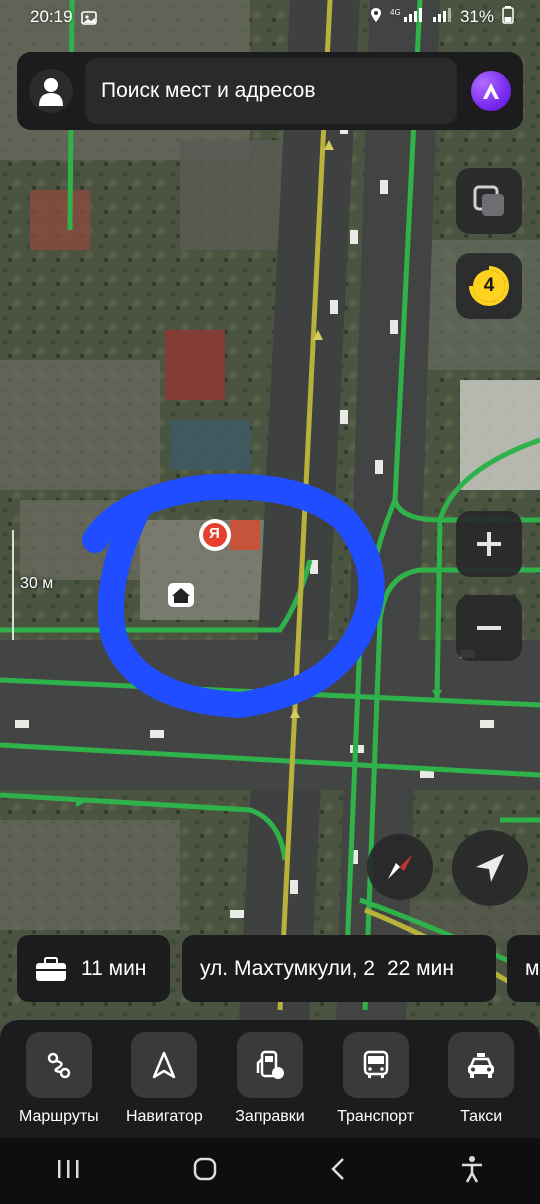  Describe the element at coordinates (523, 968) in the screenshot. I see `more-route-chip: м` at that location.